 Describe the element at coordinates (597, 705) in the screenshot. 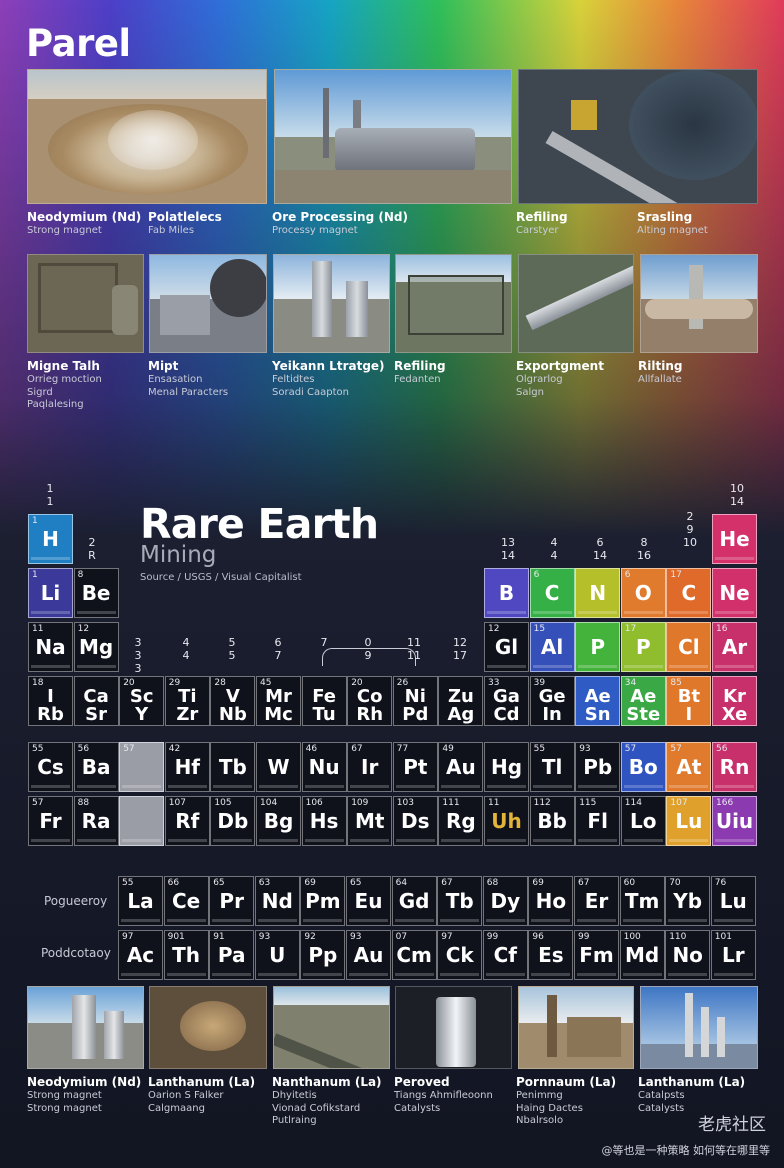

I see `element-symbol: Ae Sn` at that location.